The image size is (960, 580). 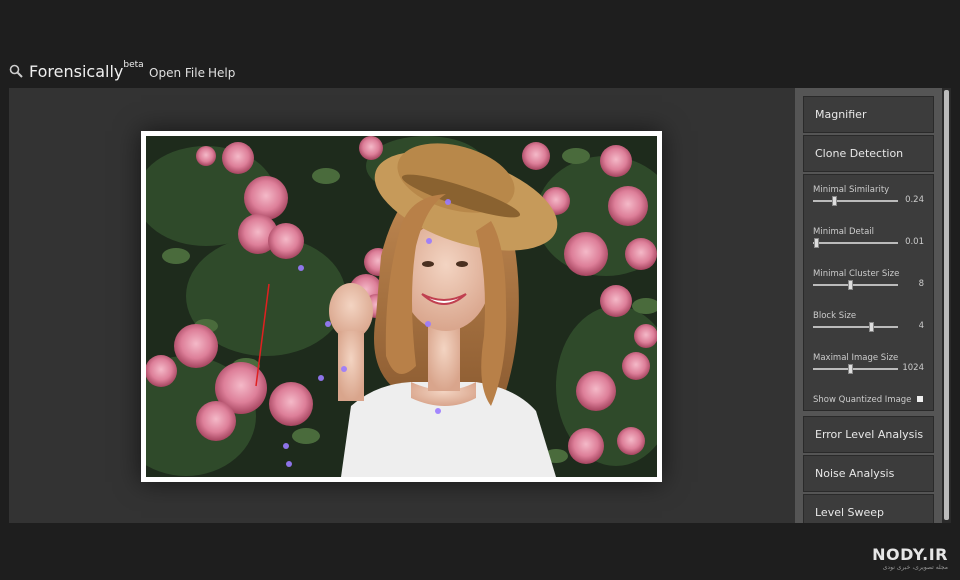 I want to click on magnifier-tool: Magnifier, so click(x=868, y=114).